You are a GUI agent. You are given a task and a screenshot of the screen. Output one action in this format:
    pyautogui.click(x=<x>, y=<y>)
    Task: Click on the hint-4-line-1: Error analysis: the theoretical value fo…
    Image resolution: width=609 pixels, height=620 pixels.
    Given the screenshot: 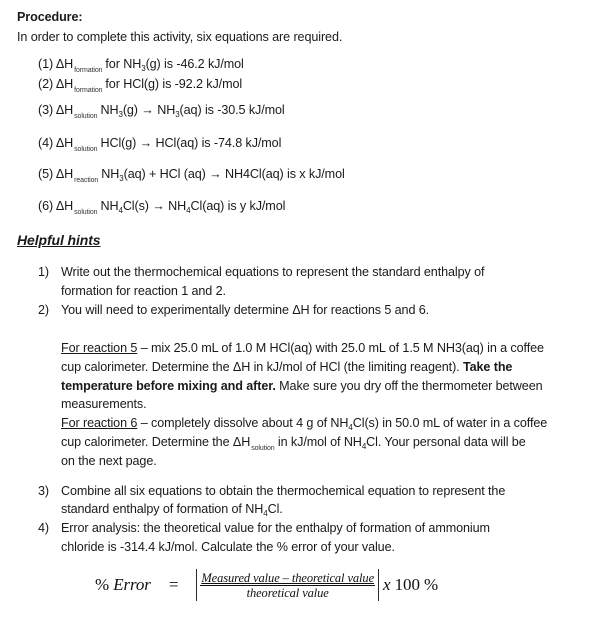 What is the action you would take?
    pyautogui.click(x=275, y=528)
    